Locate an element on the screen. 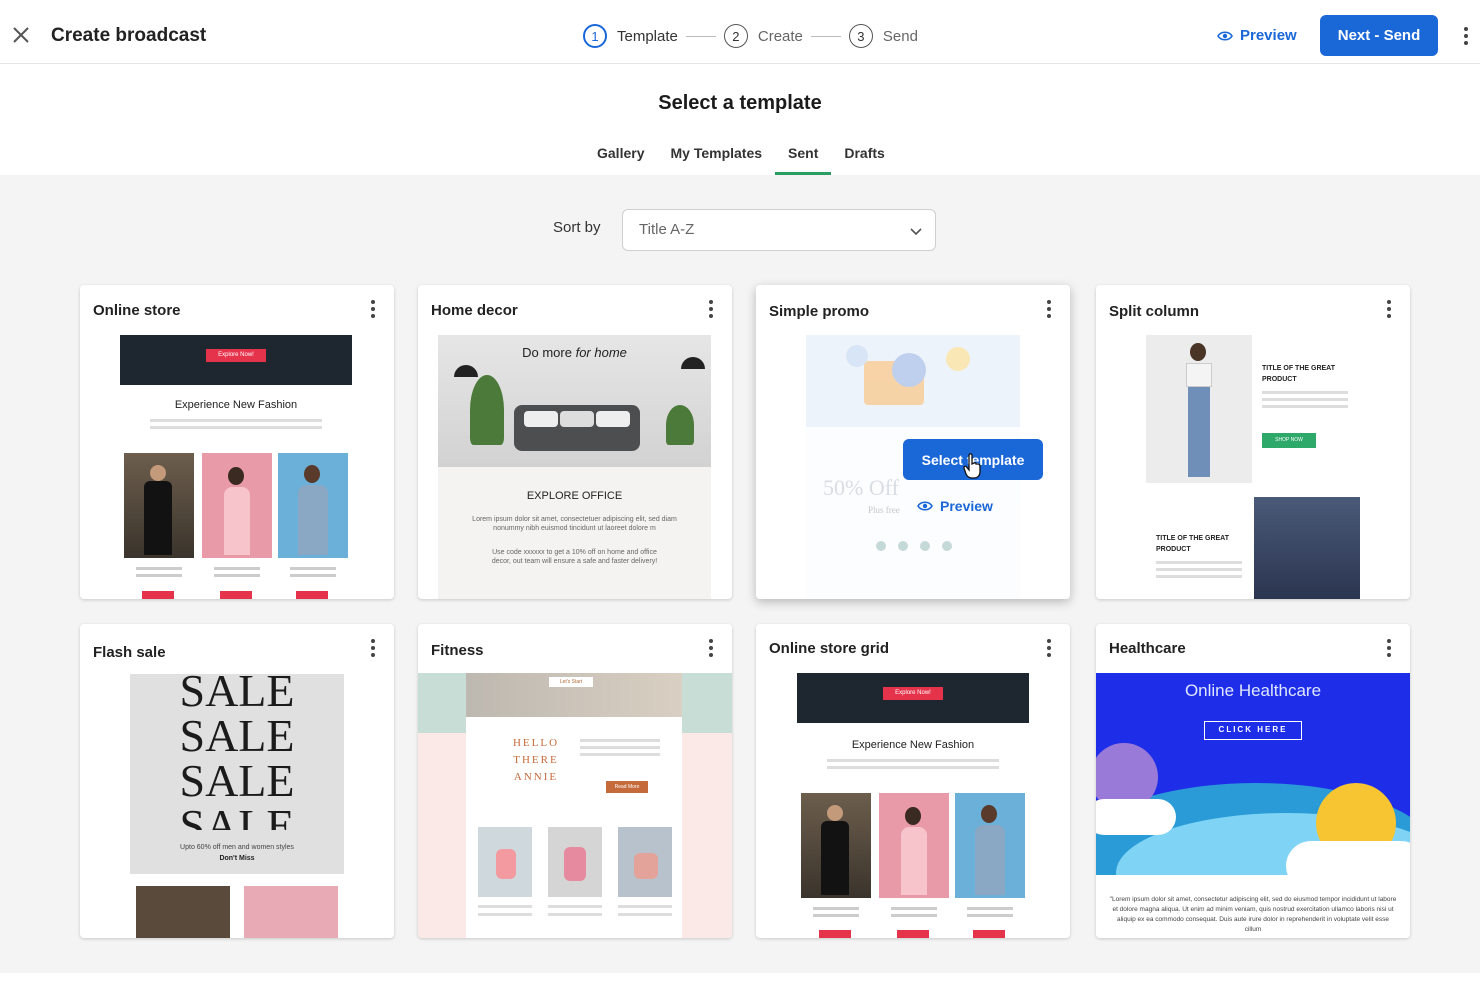 This screenshot has height=987, width=1480. close-icon is located at coordinates (21, 35).